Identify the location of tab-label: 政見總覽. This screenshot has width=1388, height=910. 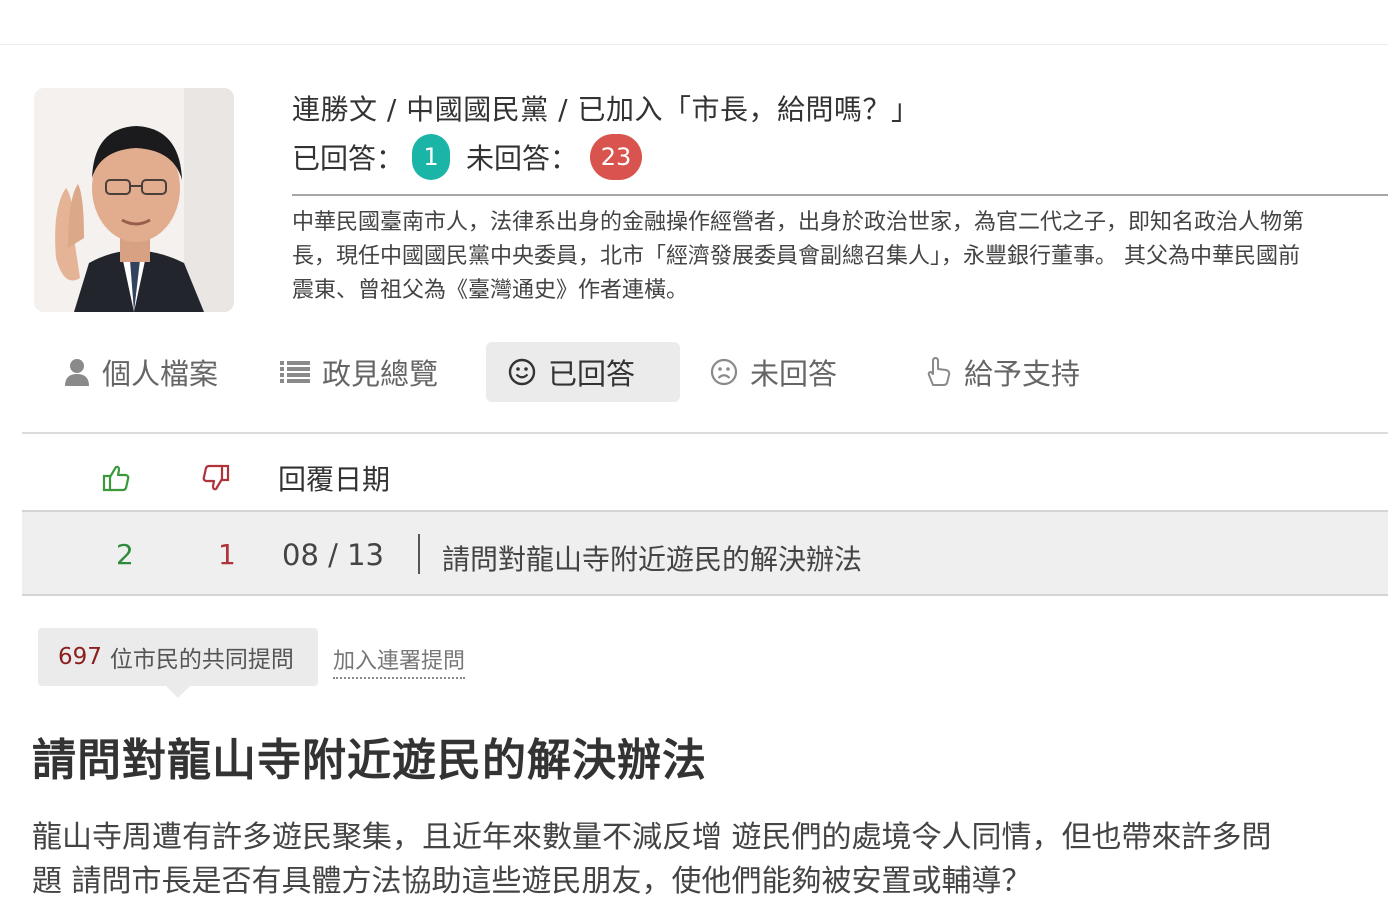
(380, 374).